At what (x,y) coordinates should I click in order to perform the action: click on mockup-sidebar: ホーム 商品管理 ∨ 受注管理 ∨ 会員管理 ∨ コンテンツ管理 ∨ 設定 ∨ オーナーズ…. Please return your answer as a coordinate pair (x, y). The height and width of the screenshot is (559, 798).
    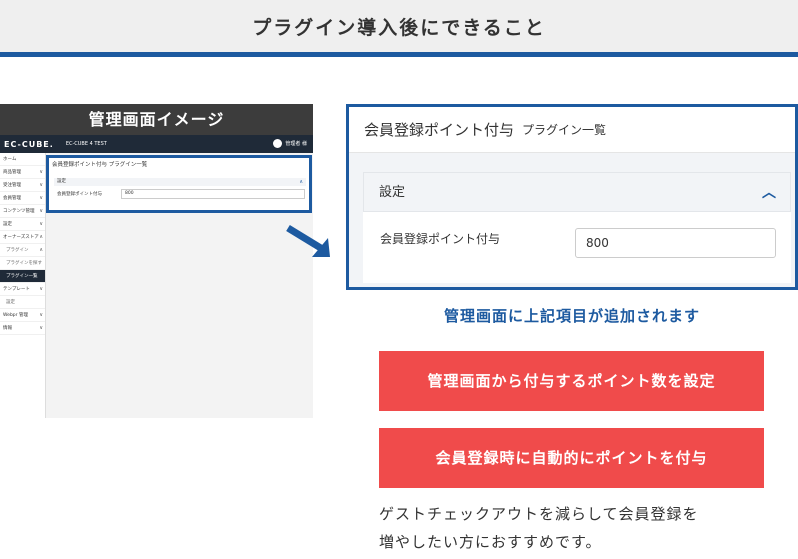
    Looking at the image, I should click on (23, 285).